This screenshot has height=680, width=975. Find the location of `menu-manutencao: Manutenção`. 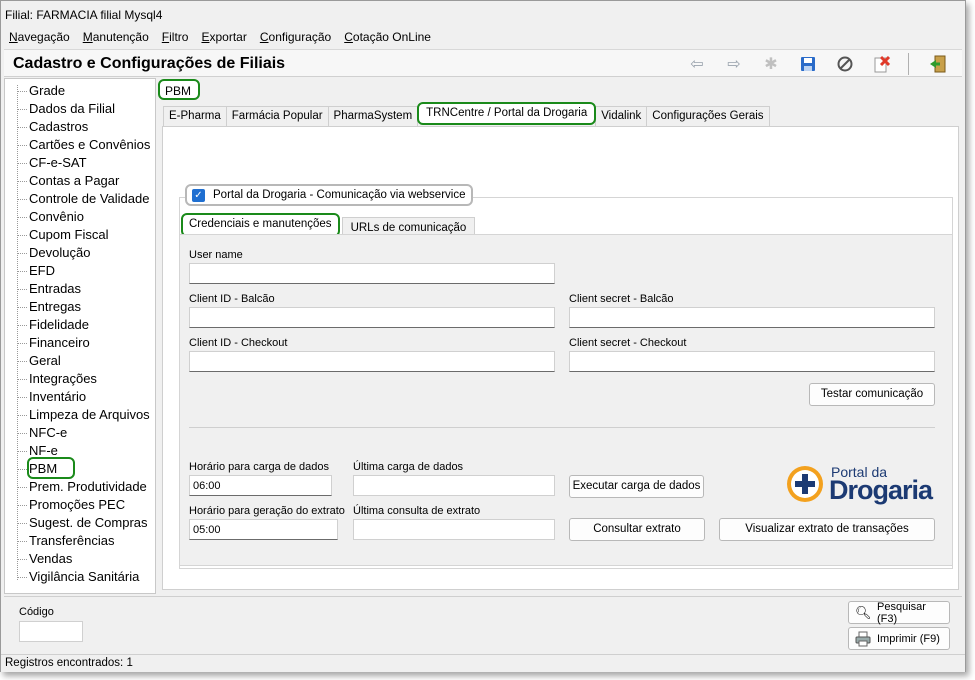

menu-manutencao: Manutenção is located at coordinates (116, 39).